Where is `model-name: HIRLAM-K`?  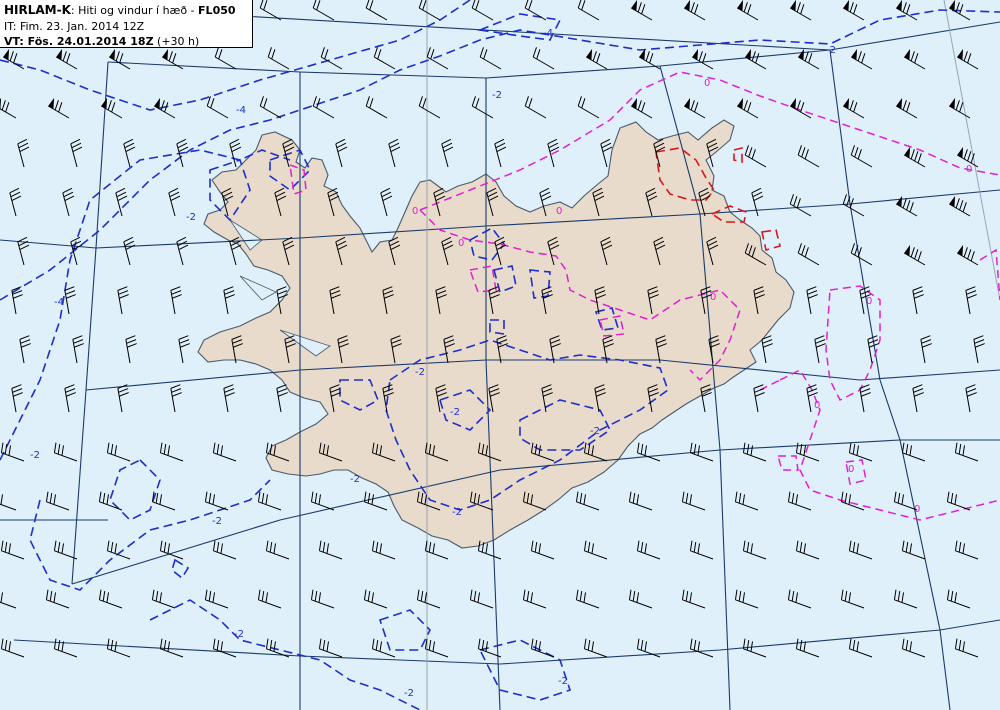
model-name: HIRLAM-K is located at coordinates (37, 10).